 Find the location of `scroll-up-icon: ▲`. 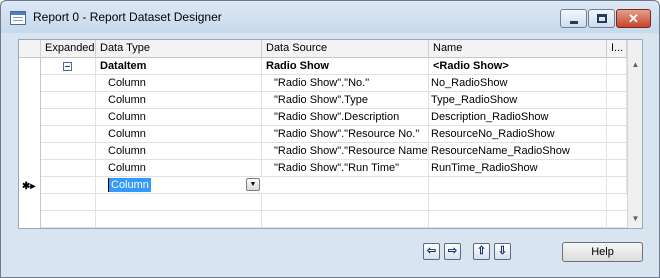

scroll-up-icon: ▲ is located at coordinates (635, 65).